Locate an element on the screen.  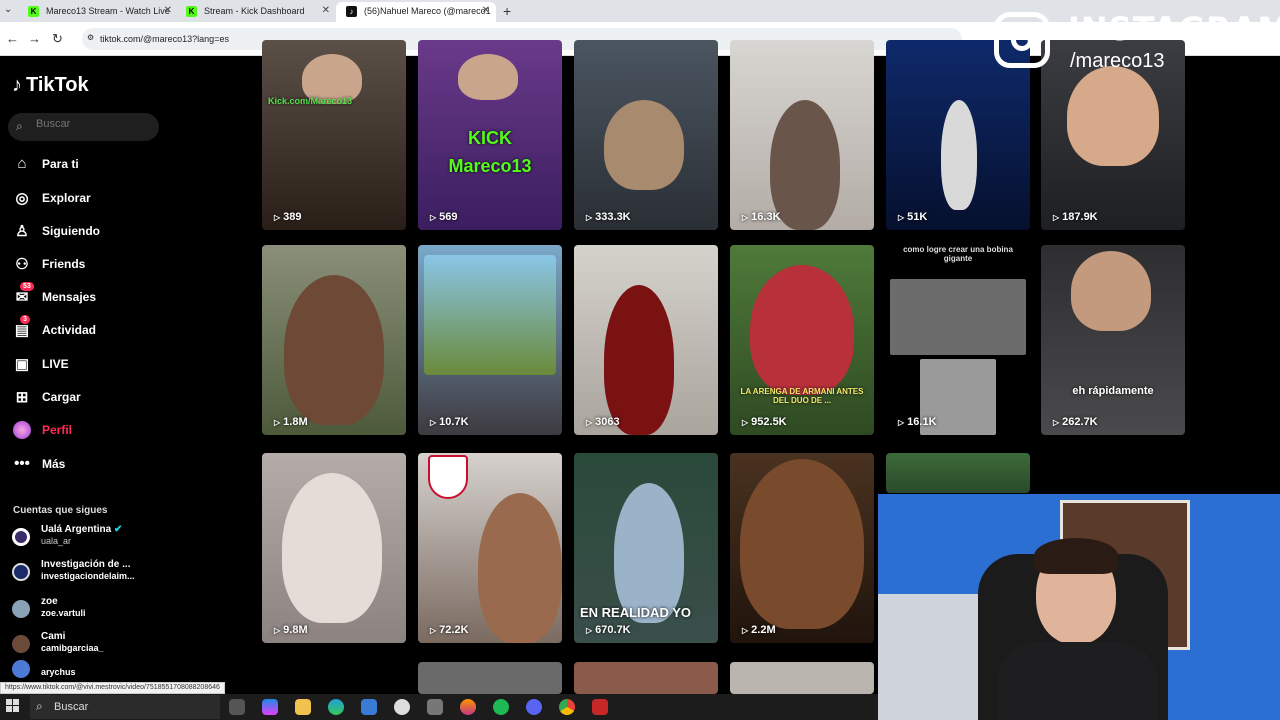
view-count: ▷ 670.7K is located at coordinates (608, 630).